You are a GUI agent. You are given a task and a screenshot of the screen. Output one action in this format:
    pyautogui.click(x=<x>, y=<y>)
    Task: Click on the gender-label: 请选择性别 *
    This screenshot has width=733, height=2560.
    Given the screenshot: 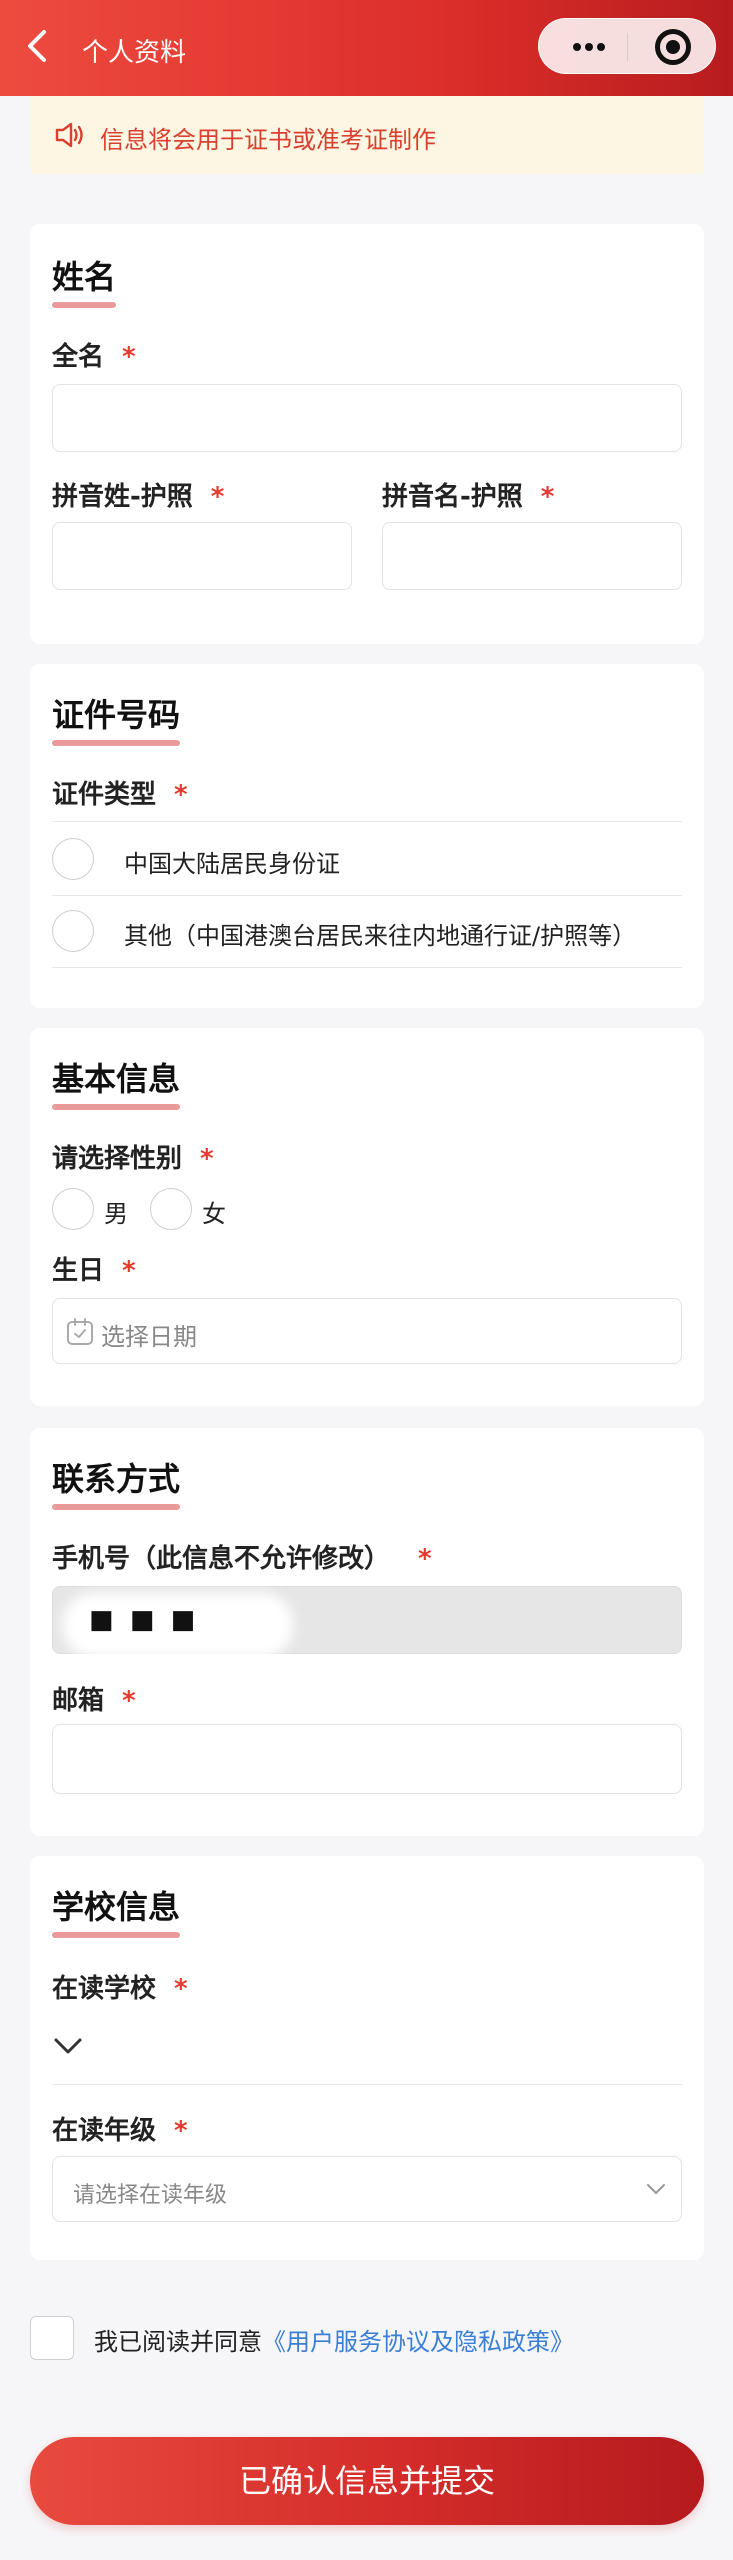 What is the action you would take?
    pyautogui.click(x=133, y=1156)
    